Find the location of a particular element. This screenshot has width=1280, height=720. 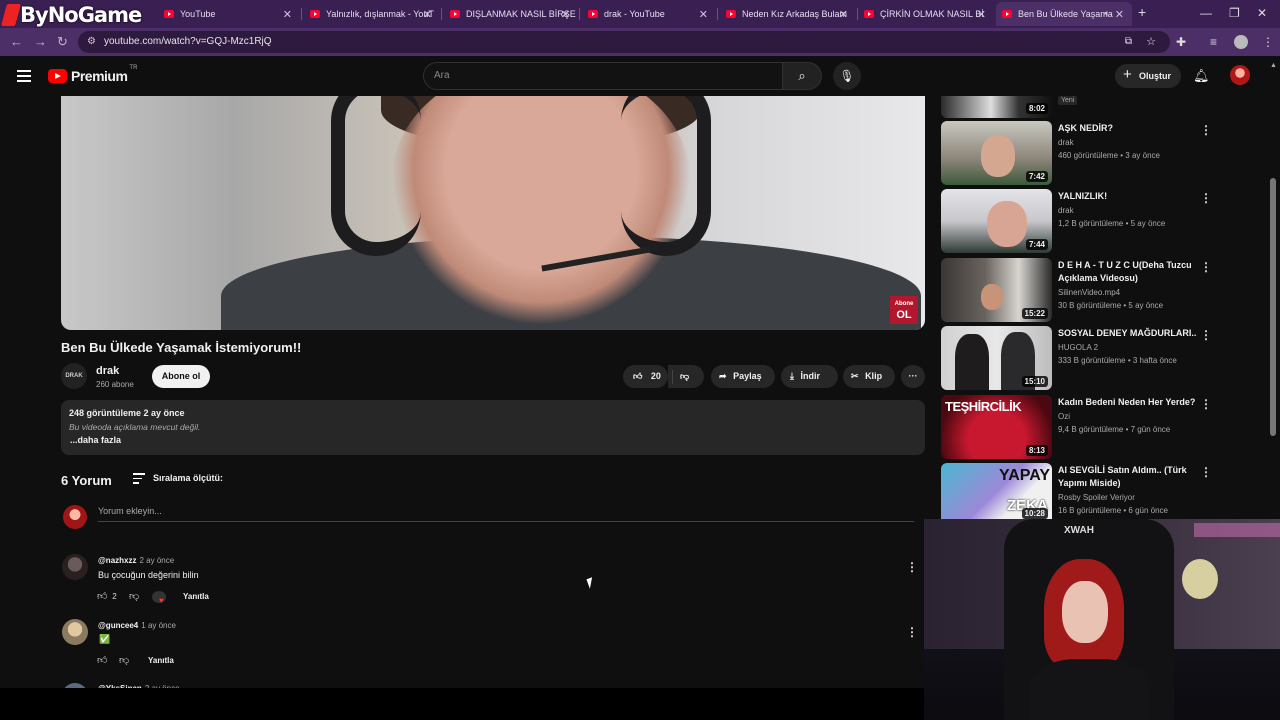

headphone-left is located at coordinates (376, 176).